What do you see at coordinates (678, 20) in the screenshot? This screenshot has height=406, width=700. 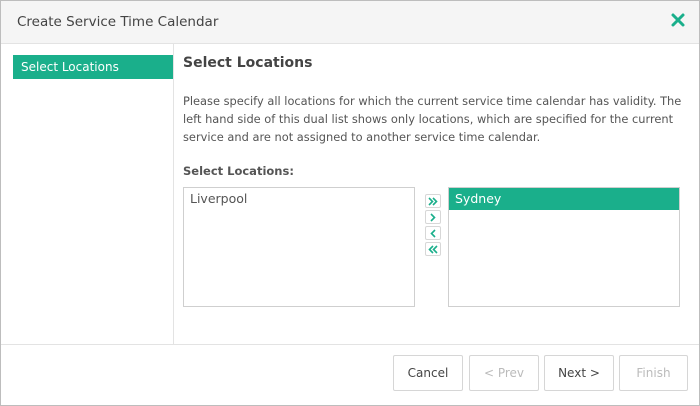 I see `close-icon` at bounding box center [678, 20].